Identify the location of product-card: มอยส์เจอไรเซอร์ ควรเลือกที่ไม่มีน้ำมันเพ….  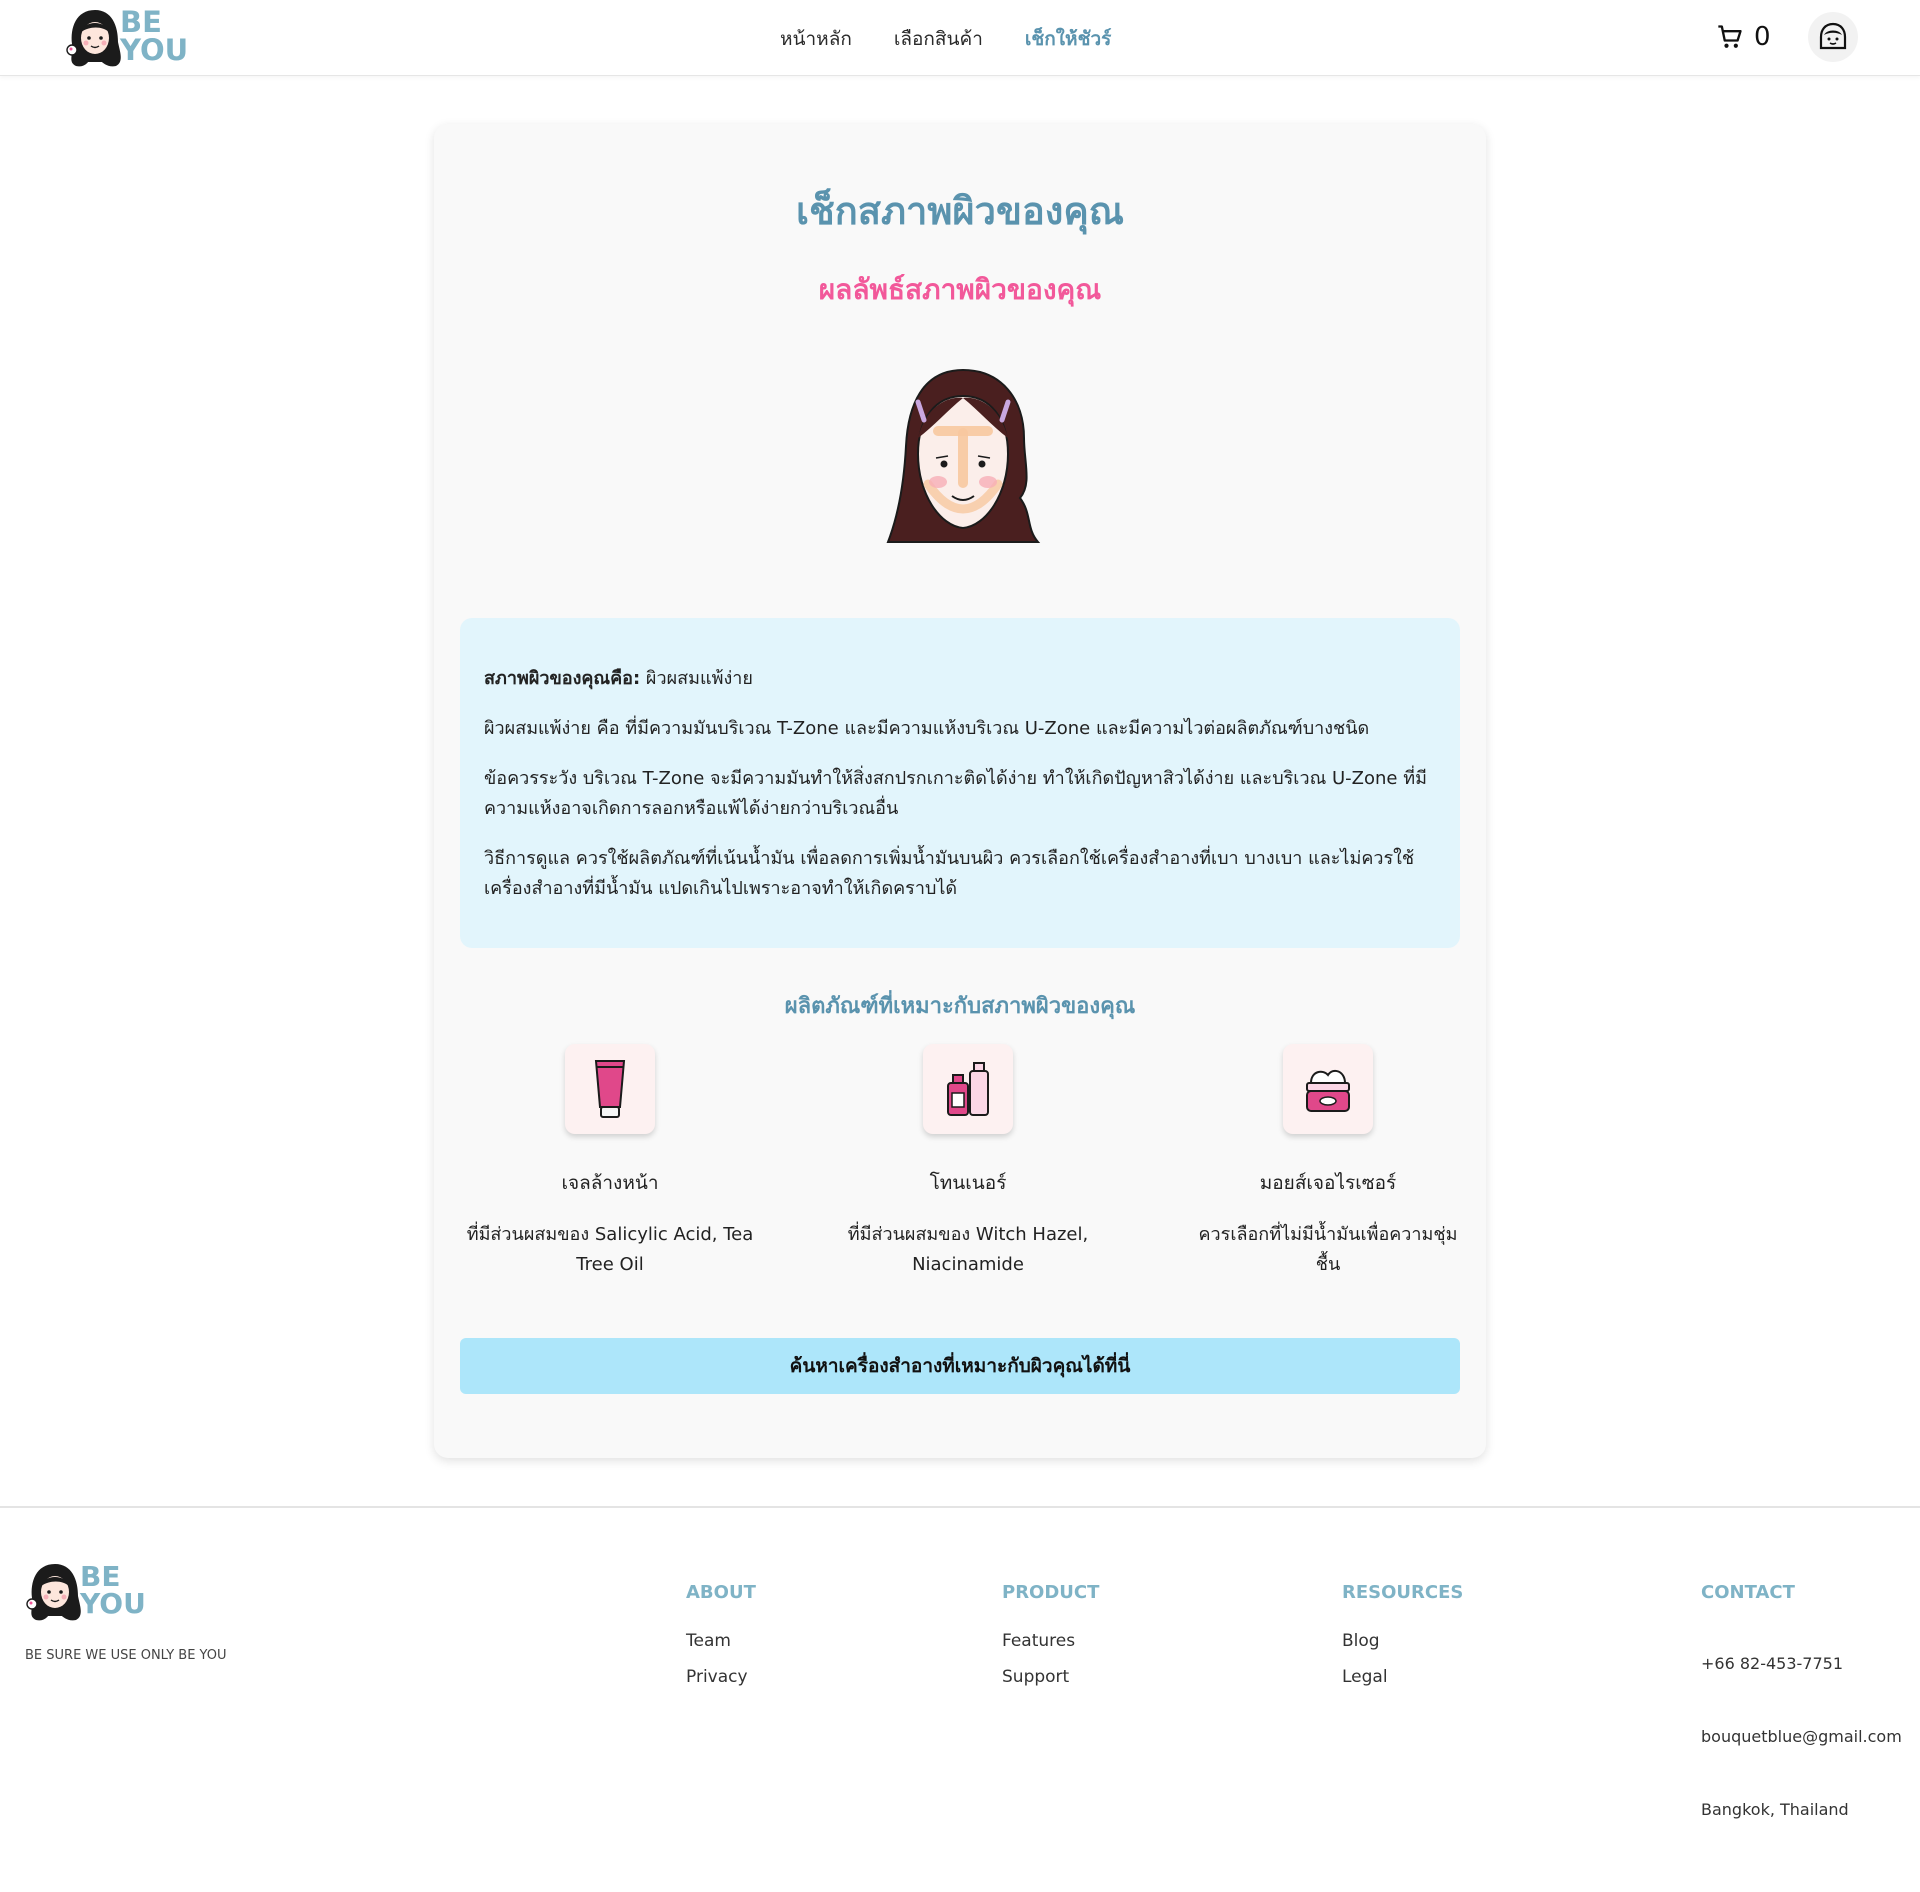
(1328, 1162).